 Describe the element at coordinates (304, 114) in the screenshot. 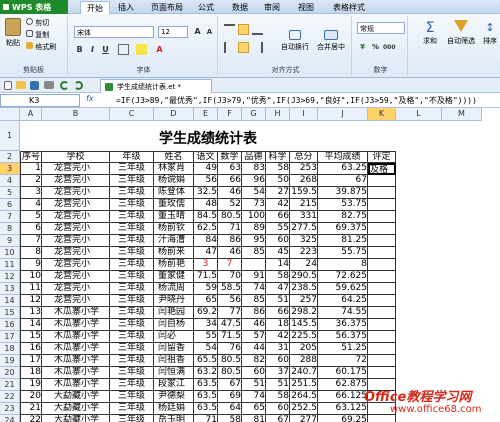

I see `column-header: I` at that location.